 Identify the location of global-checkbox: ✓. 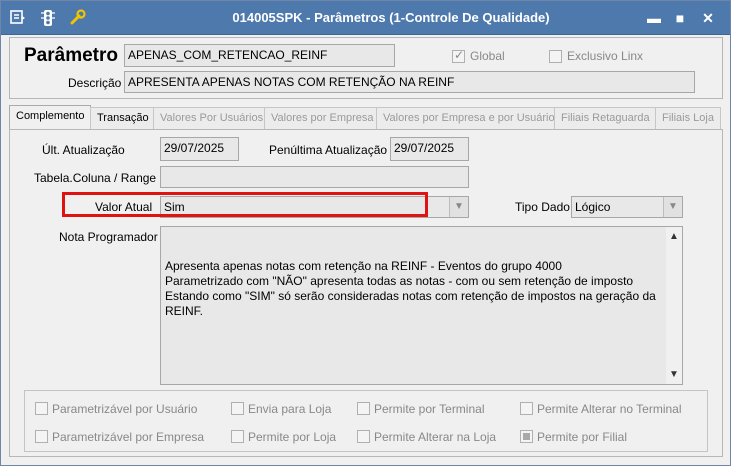
(458, 55).